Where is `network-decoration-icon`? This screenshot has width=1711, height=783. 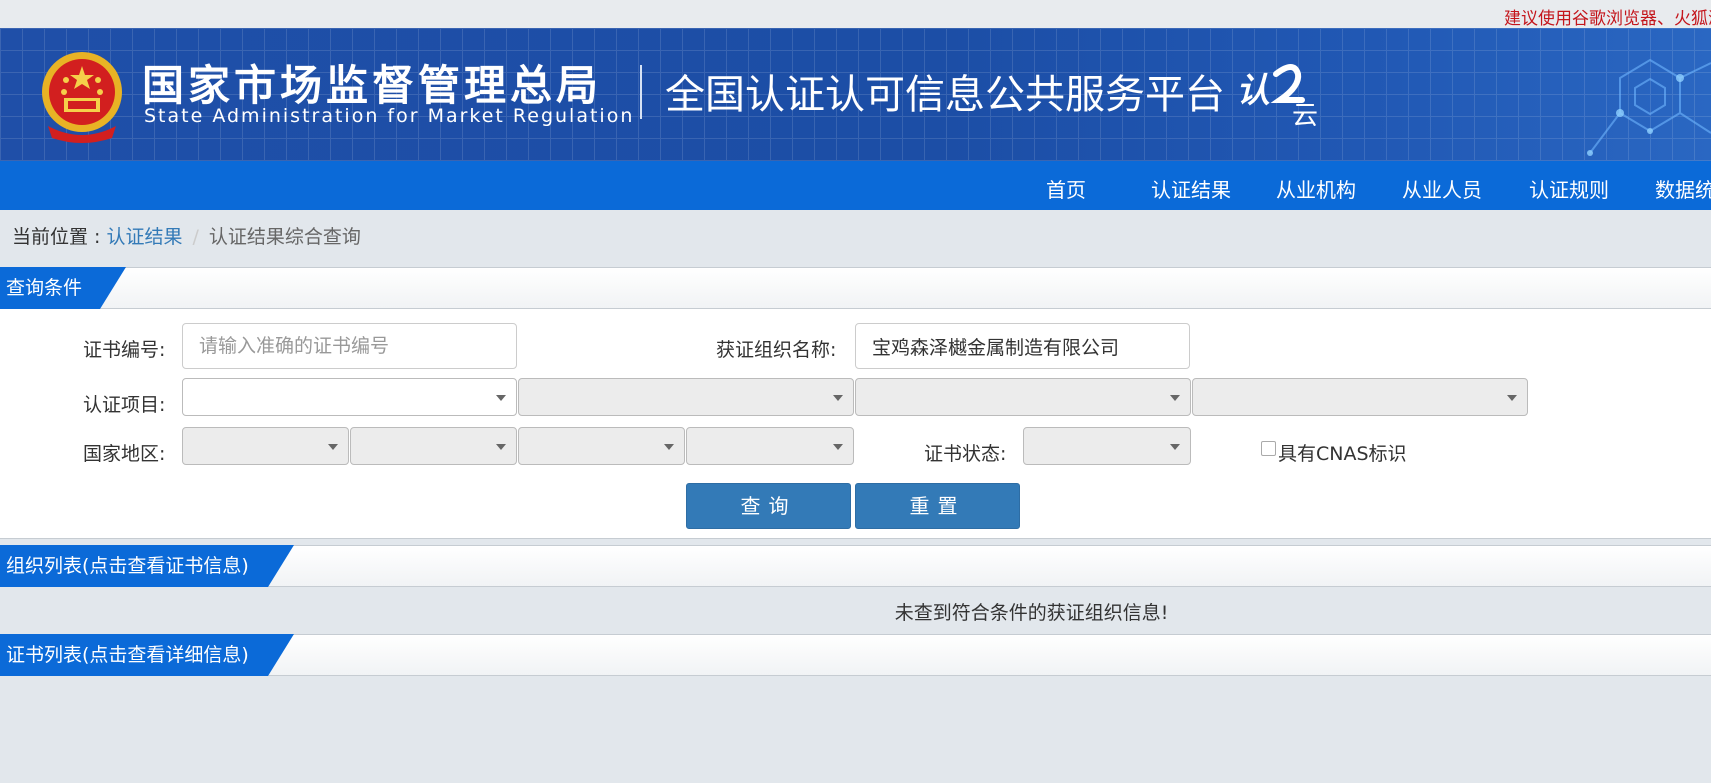 network-decoration-icon is located at coordinates (1649, 107).